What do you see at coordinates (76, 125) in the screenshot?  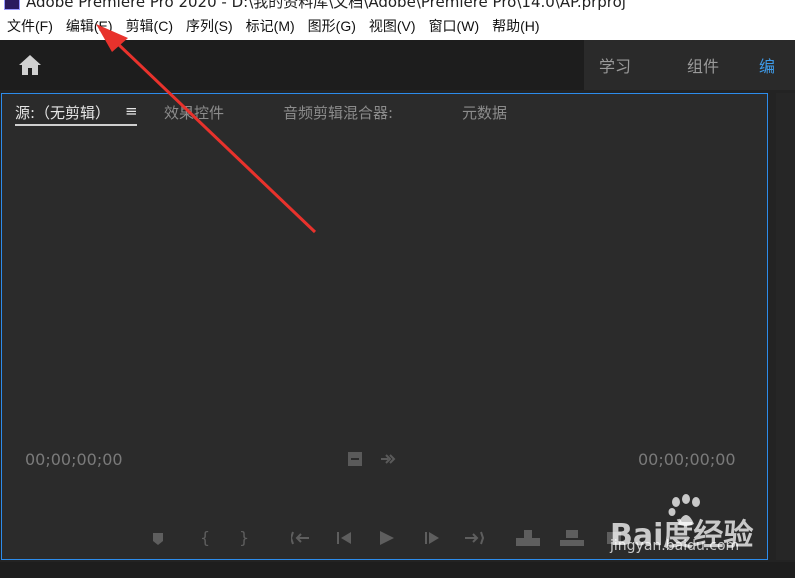 I see `active-tab-underline` at bounding box center [76, 125].